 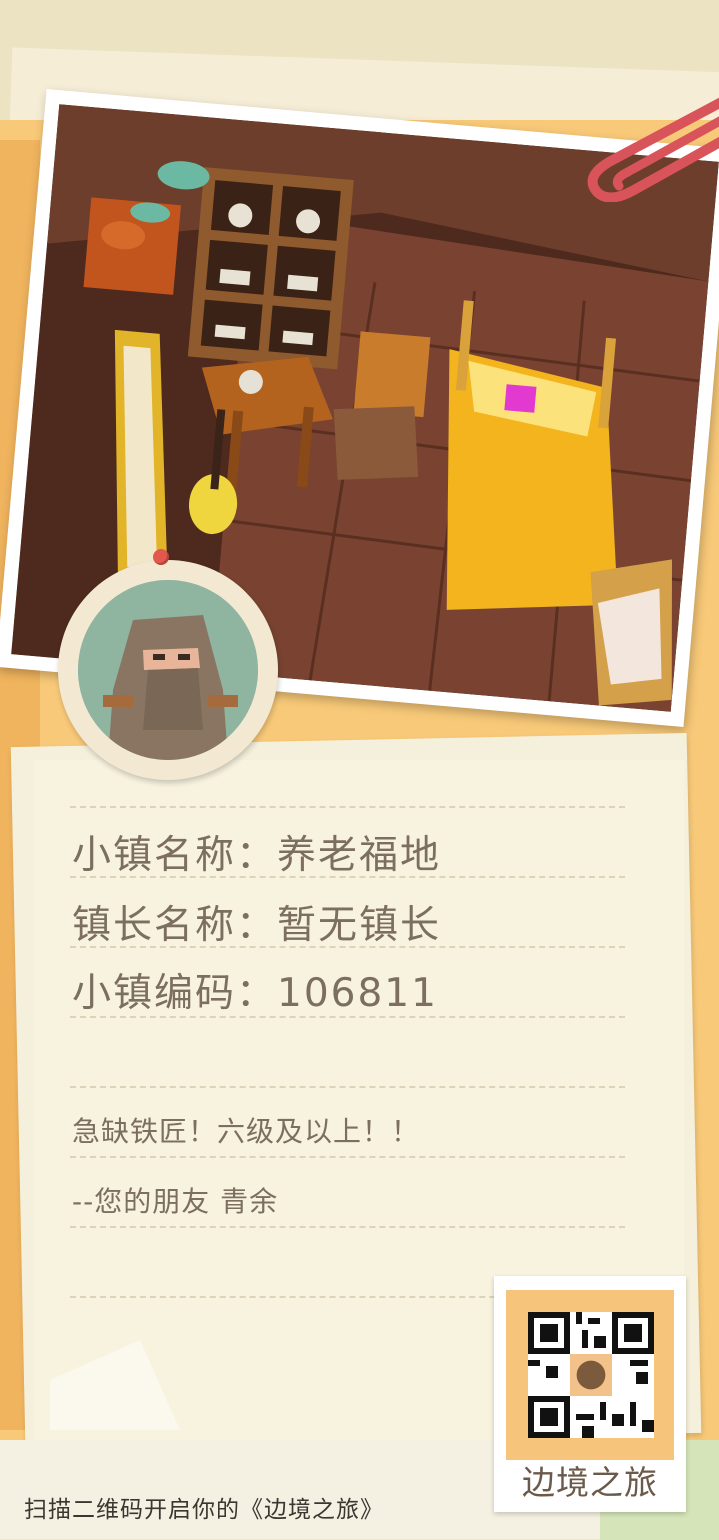 What do you see at coordinates (590, 1482) in the screenshot?
I see `stamp-label: 边境之旅` at bounding box center [590, 1482].